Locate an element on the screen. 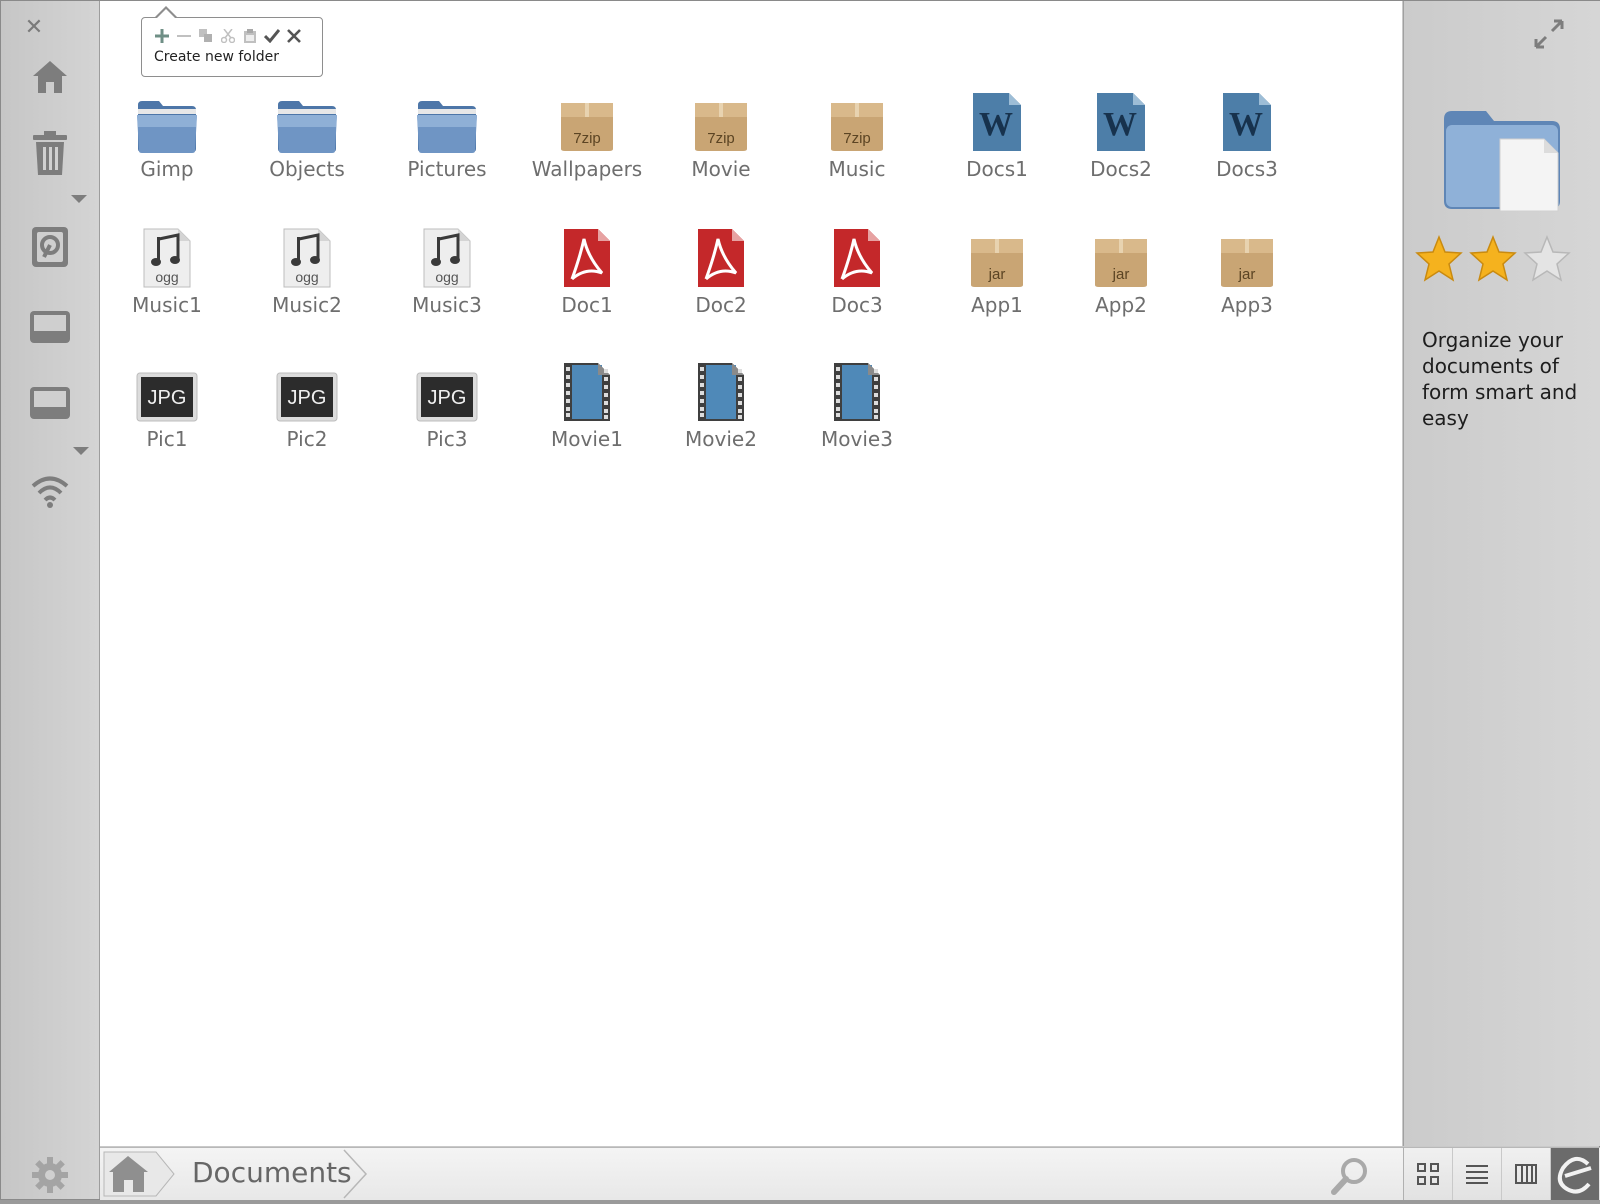 This screenshot has width=1600, height=1204. file-item: ogg Music1 is located at coordinates (167, 271).